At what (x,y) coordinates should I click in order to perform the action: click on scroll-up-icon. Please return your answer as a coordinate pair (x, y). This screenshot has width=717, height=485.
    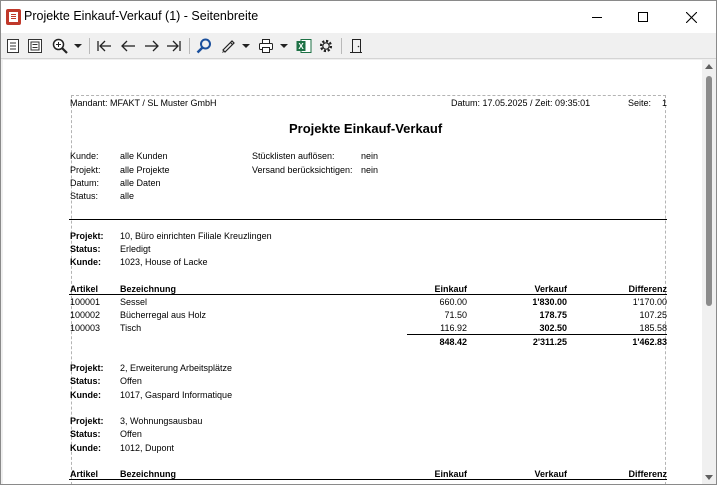
    Looking at the image, I should click on (709, 66).